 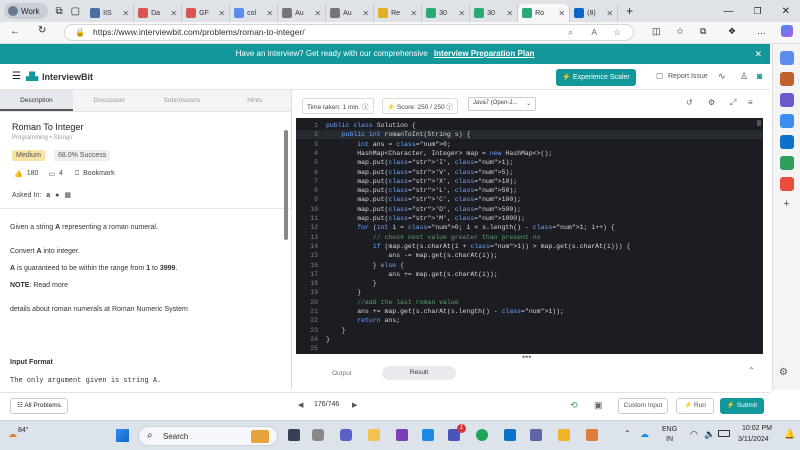 I want to click on code-line: 19 }, so click(x=529, y=292).